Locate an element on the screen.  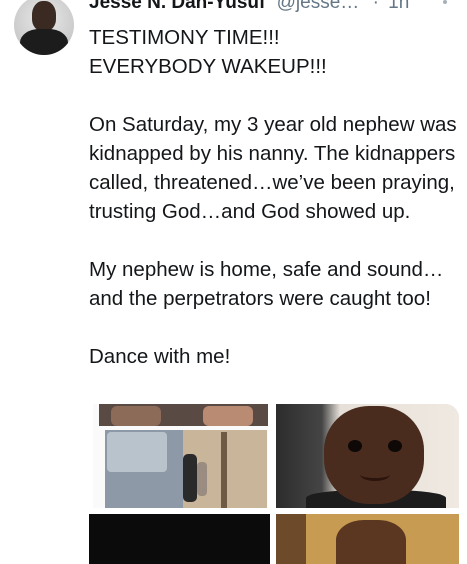
avatar is located at coordinates (44, 27).